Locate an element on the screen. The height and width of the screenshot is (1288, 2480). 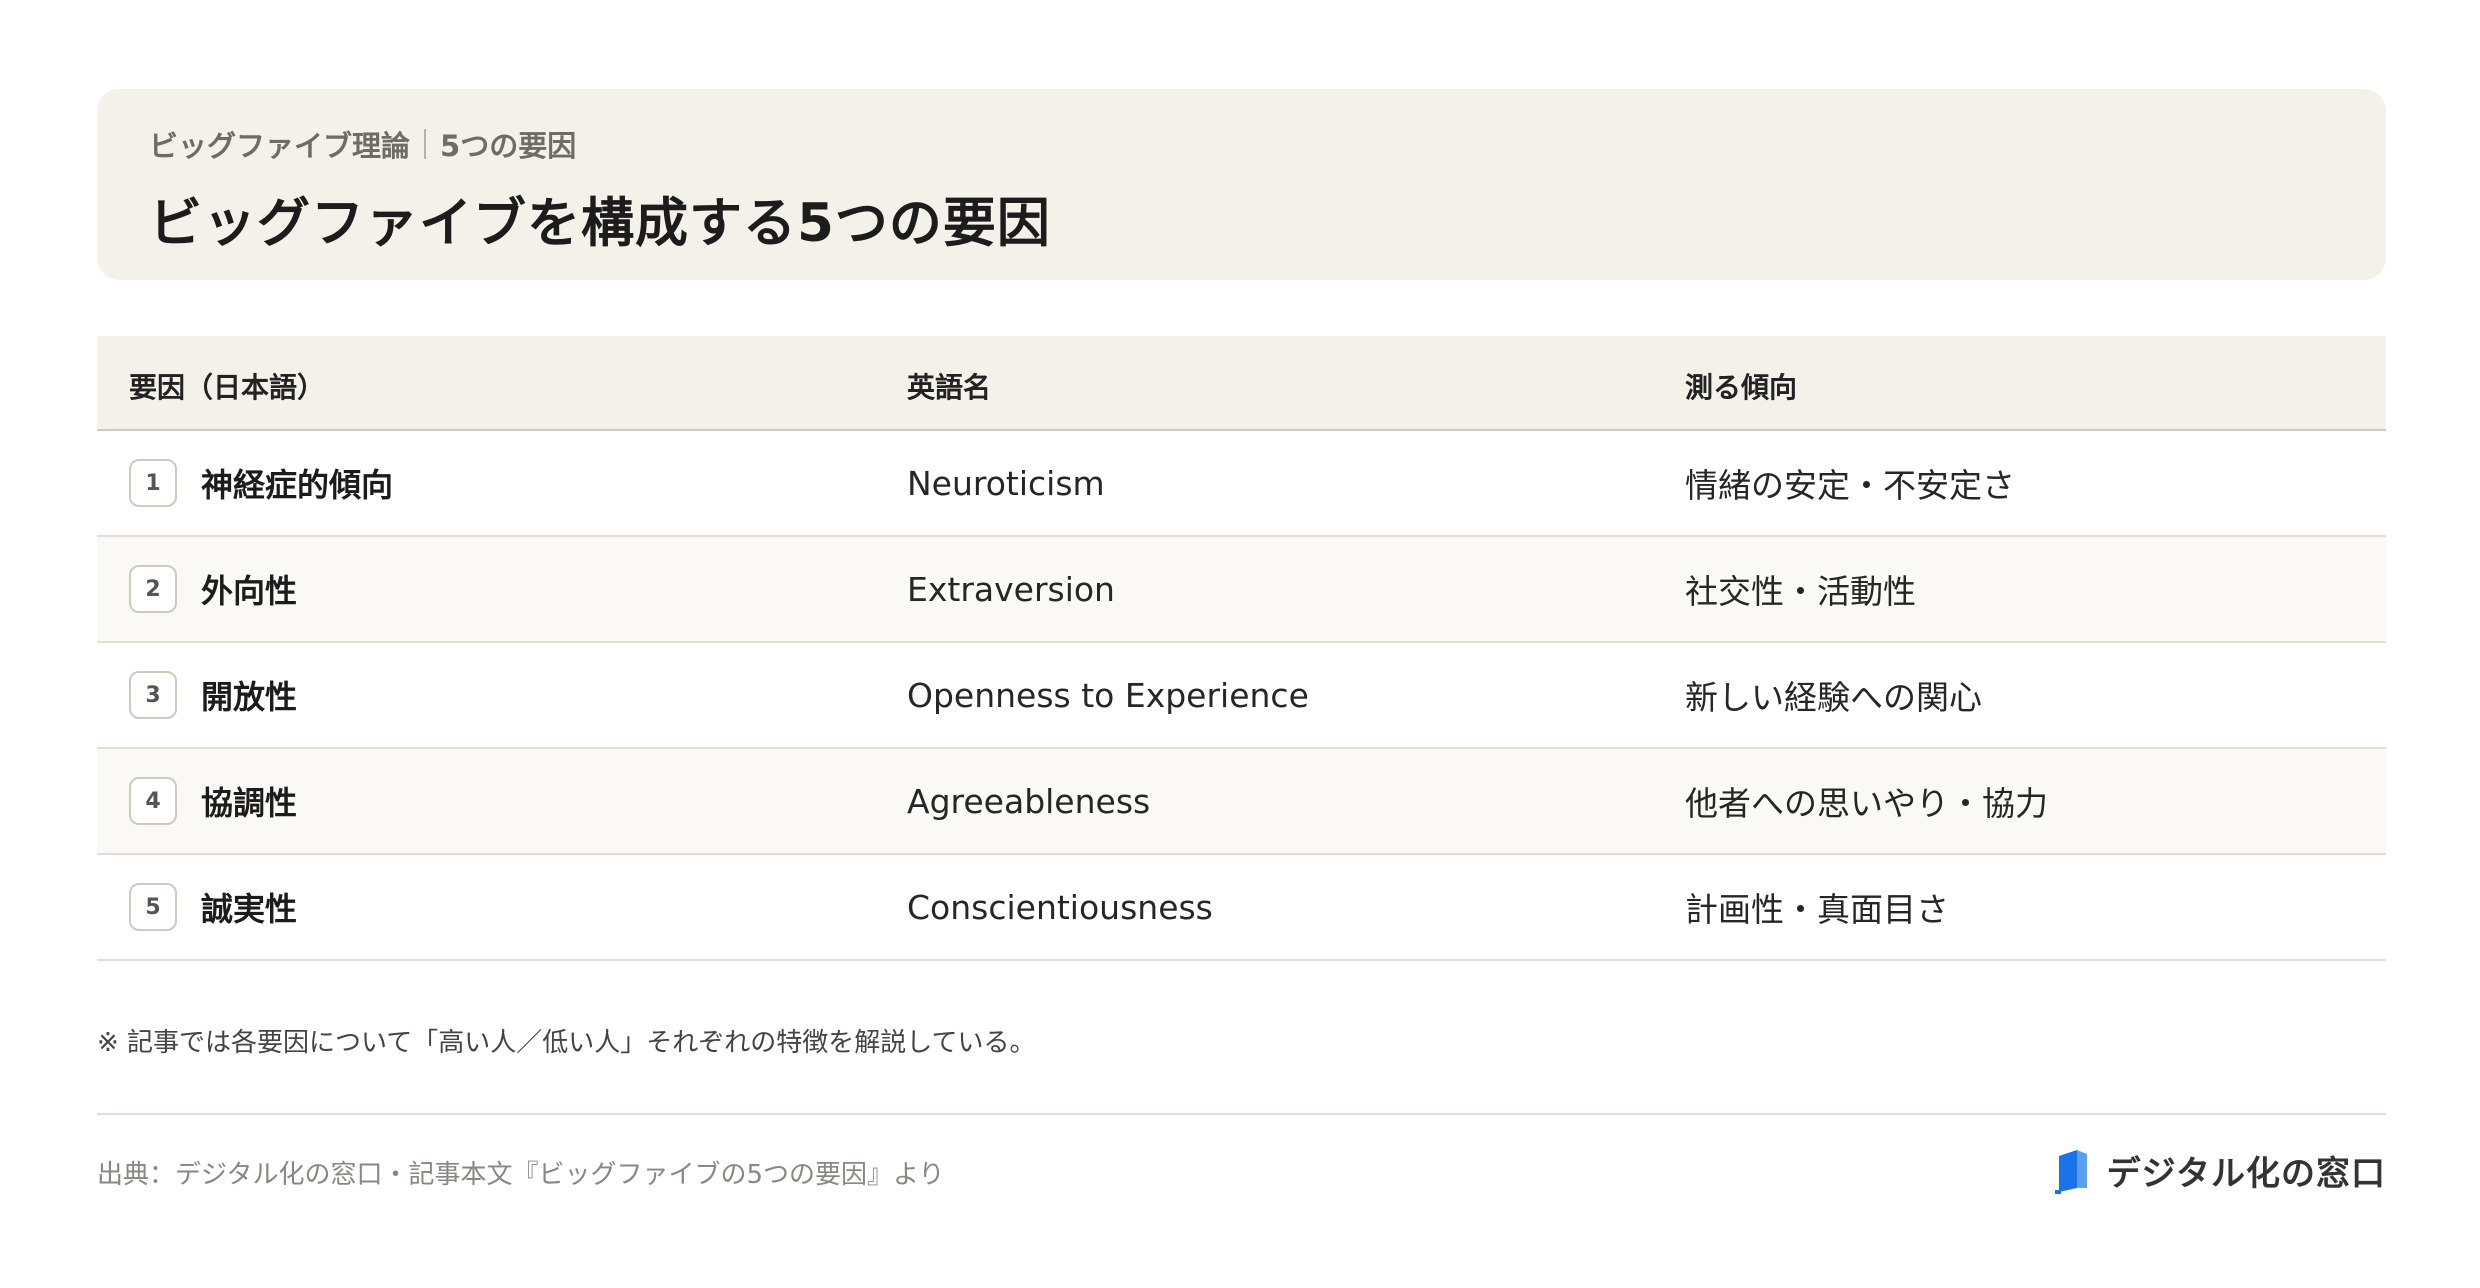
trait-cell: 計画性・真面目さ is located at coordinates (1817, 907).